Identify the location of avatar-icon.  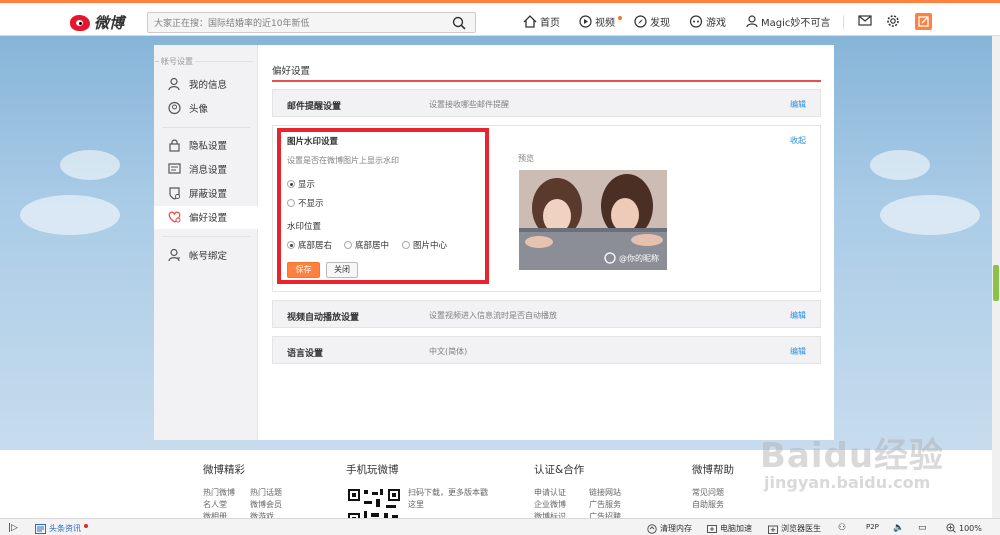
(174, 108).